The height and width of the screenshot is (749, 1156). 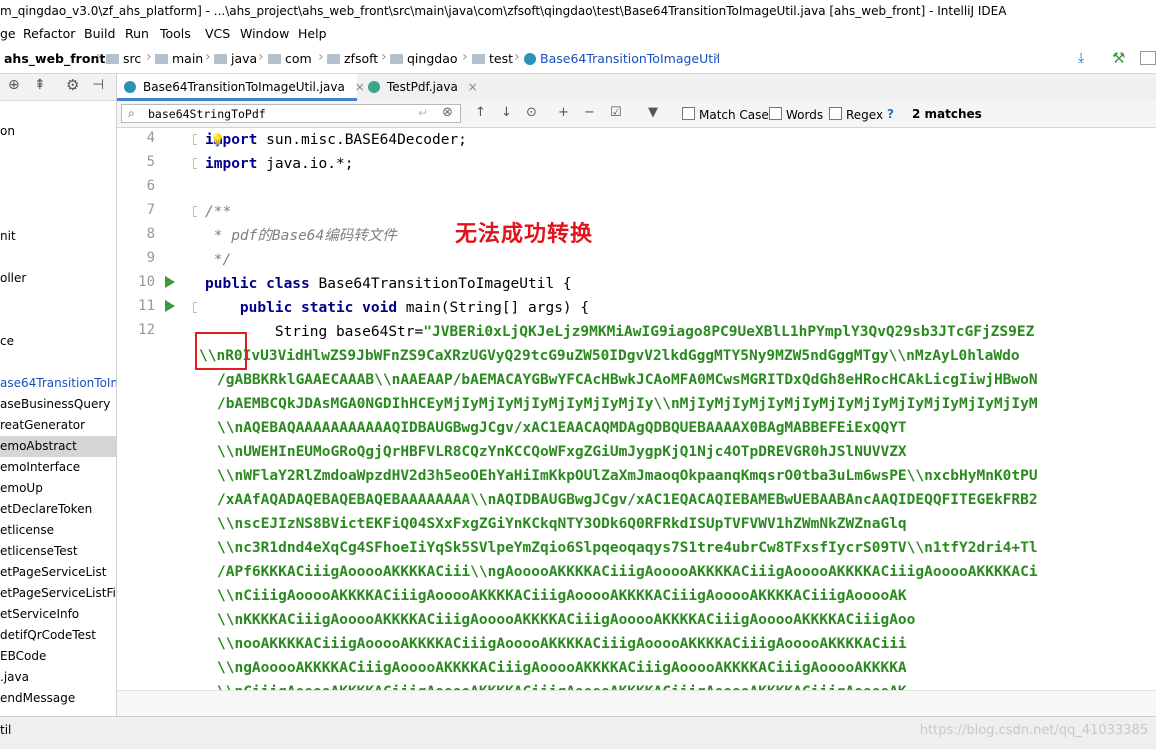 What do you see at coordinates (1118, 58) in the screenshot?
I see `hammer-icon: ⚒` at bounding box center [1118, 58].